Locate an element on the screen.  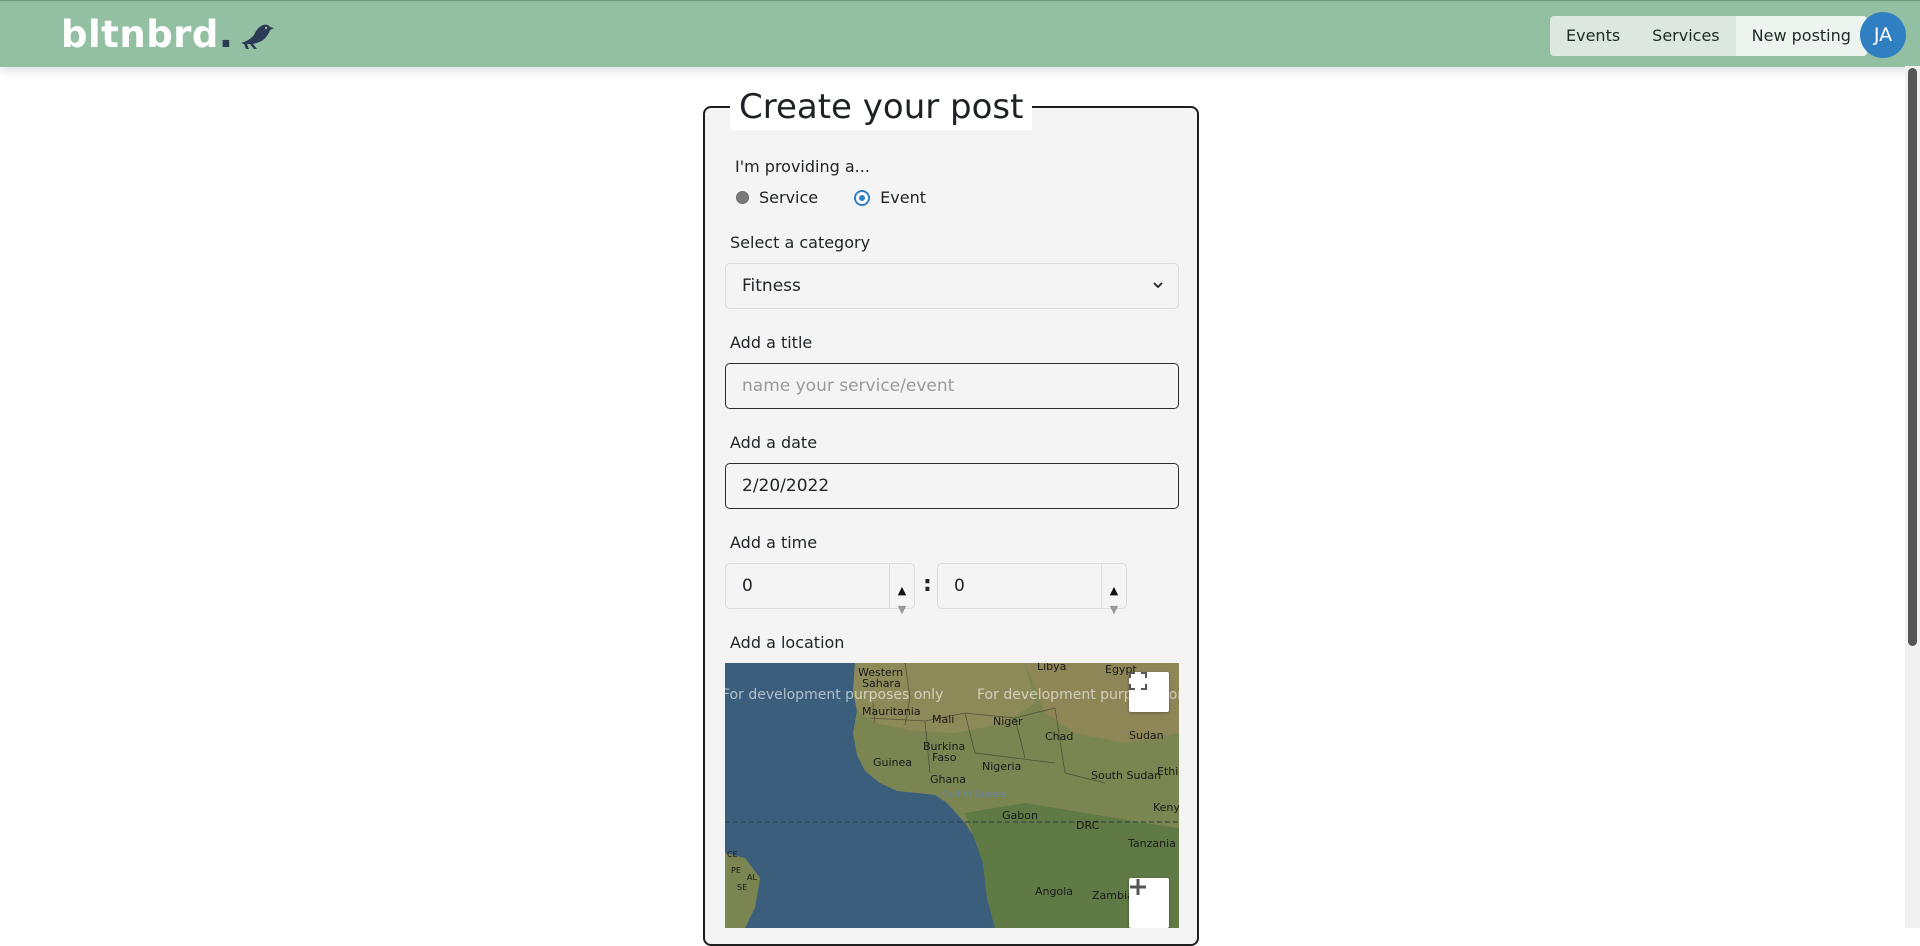
map-place: Kenya is located at coordinates (1166, 807).